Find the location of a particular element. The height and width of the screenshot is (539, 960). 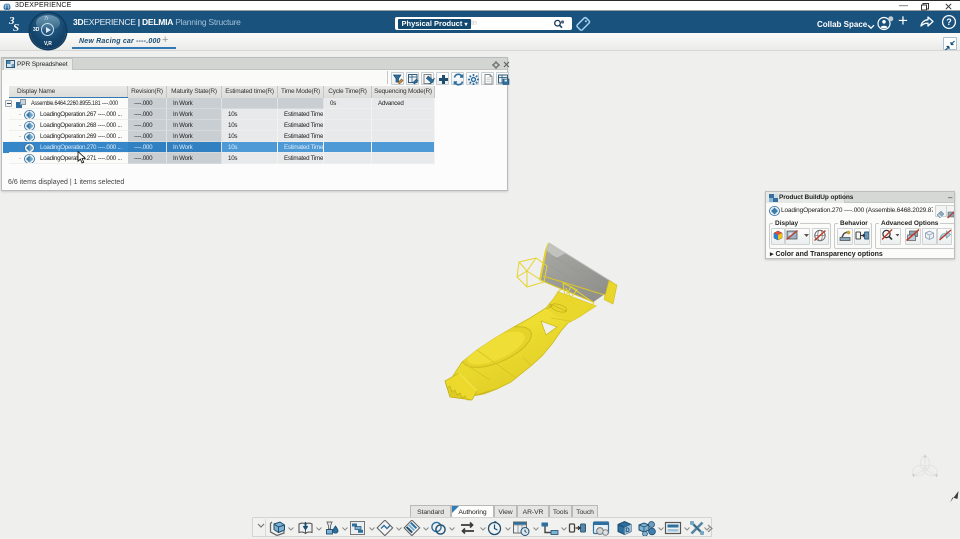

svg-text: D is located at coordinates (627, 531).